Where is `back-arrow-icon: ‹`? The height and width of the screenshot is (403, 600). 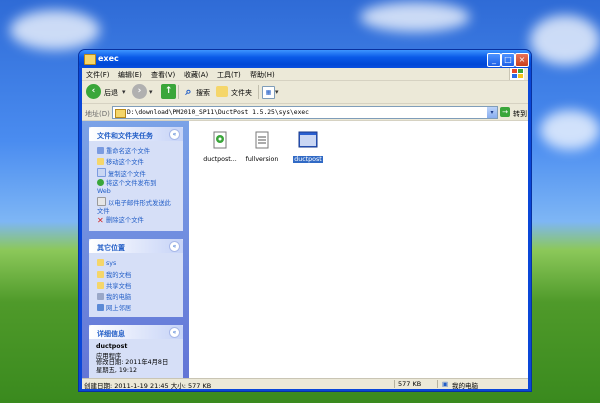 back-arrow-icon: ‹ is located at coordinates (93, 91).